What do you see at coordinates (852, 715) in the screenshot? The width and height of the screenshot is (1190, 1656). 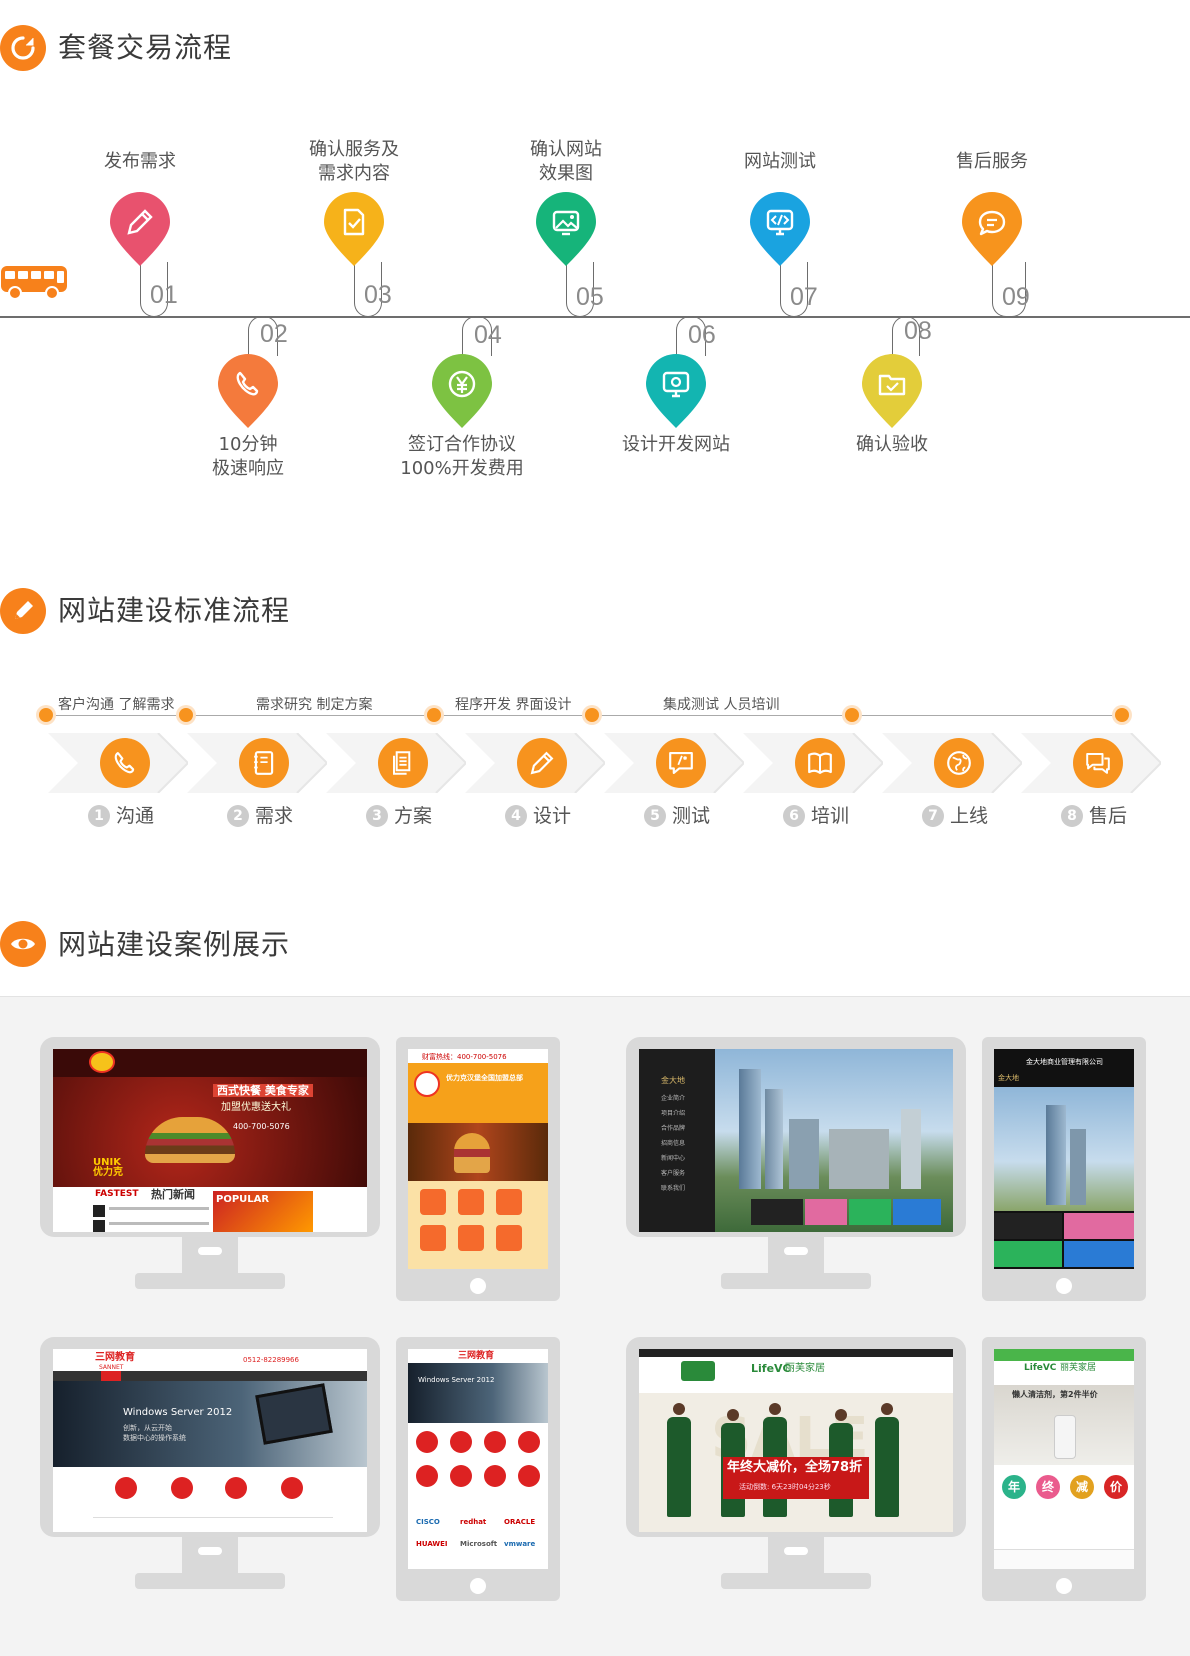 I see `process-dot` at bounding box center [852, 715].